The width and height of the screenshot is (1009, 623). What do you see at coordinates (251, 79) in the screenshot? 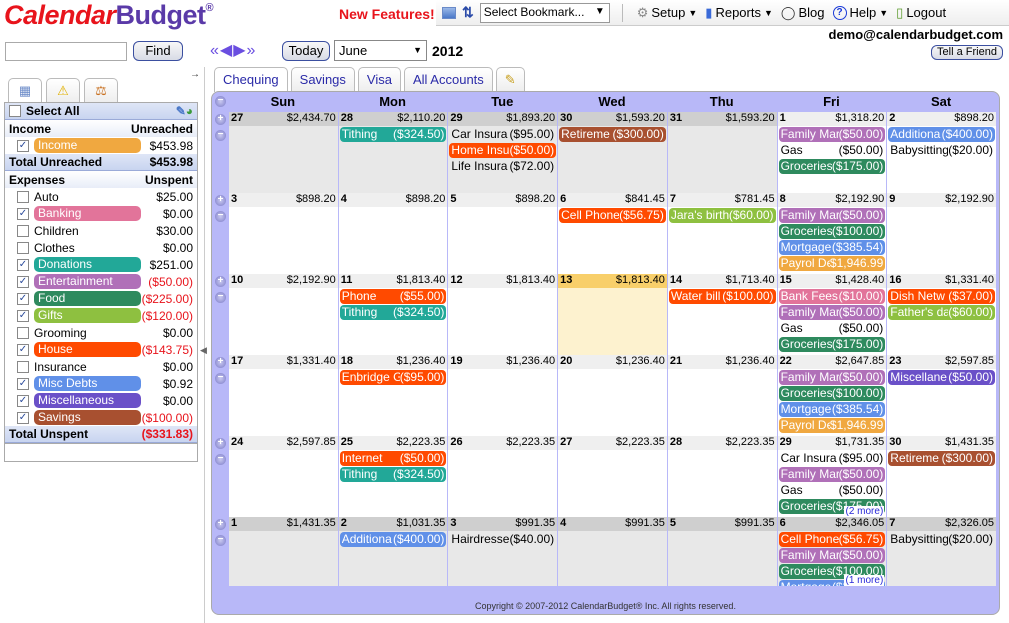
I see `tab-chequing: Chequing` at bounding box center [251, 79].